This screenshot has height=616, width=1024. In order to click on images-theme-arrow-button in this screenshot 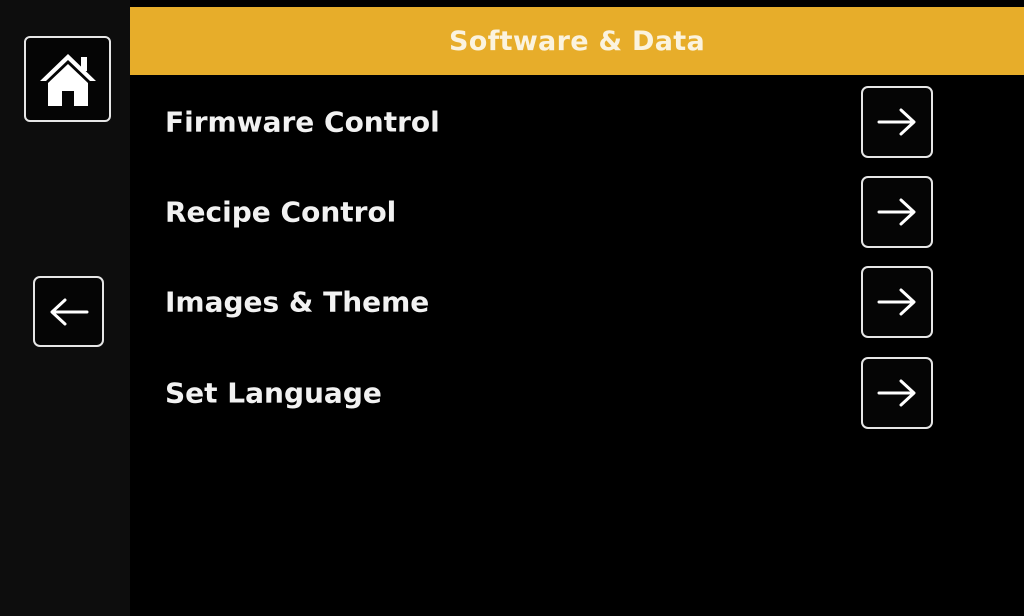, I will do `click(897, 302)`.